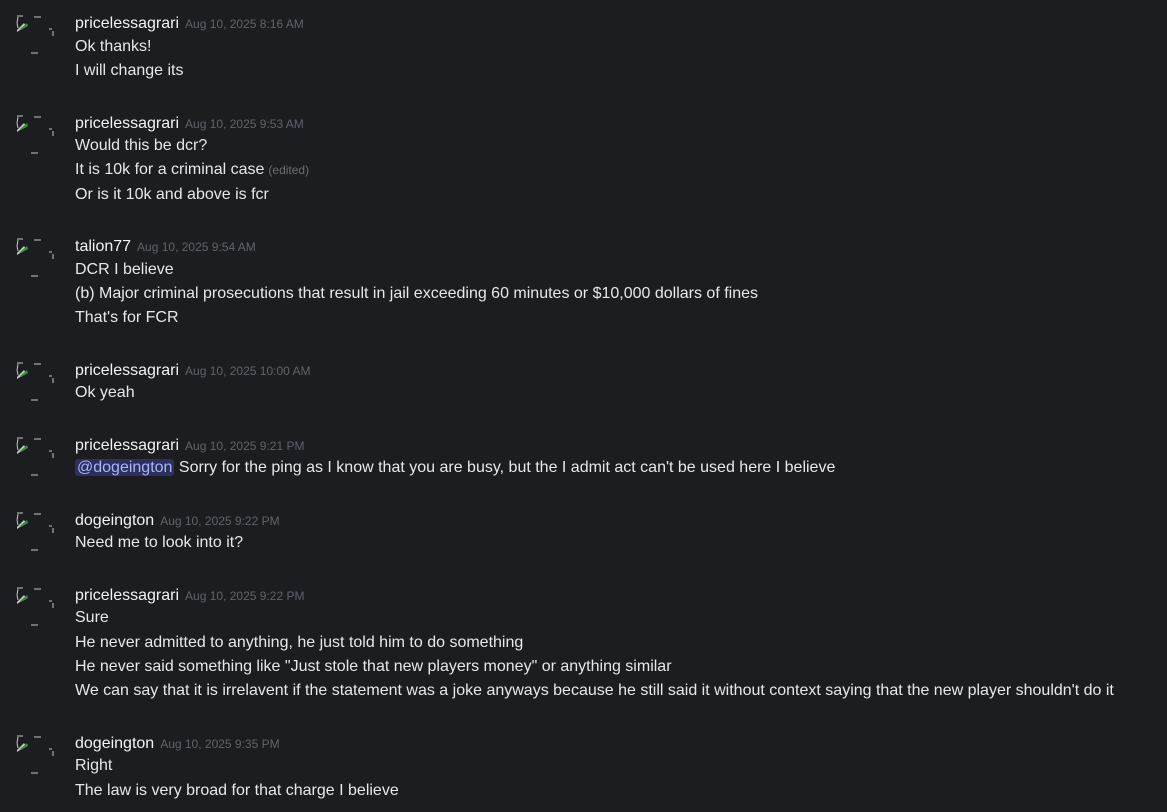 The image size is (1167, 812). What do you see at coordinates (244, 24) in the screenshot?
I see `timestamp: Aug 10, 2025 8:16 AM` at bounding box center [244, 24].